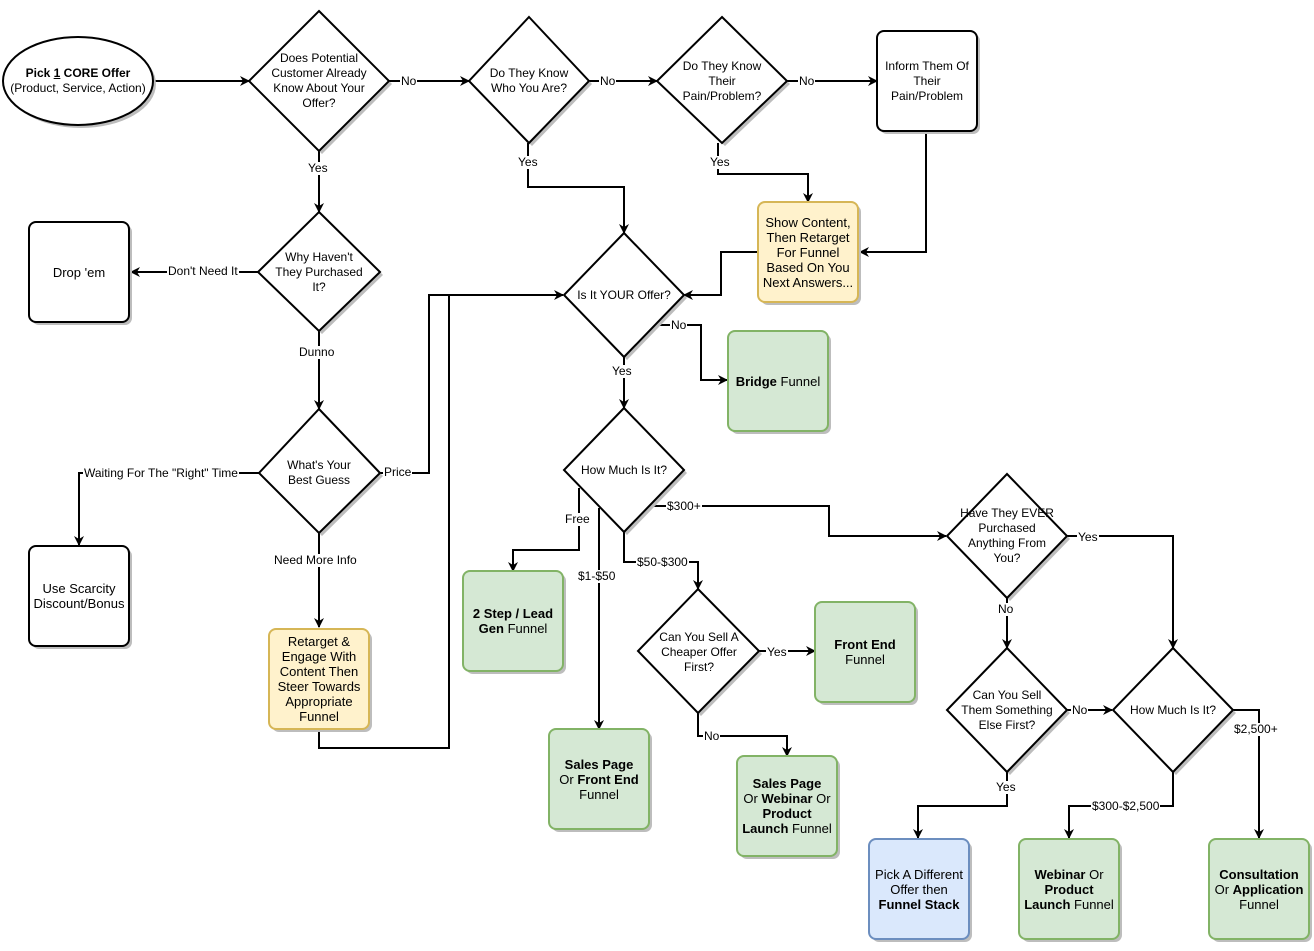 Image resolution: width=1314 pixels, height=951 pixels. I want to click on edge-label-ever-no: No, so click(1006, 609).